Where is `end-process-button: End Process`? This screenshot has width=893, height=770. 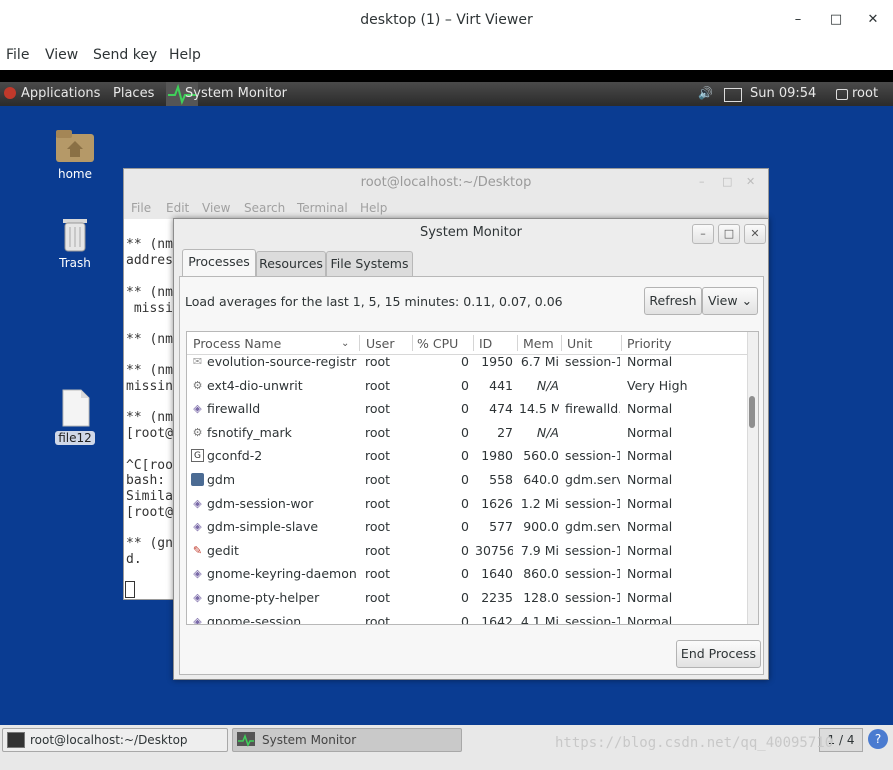 end-process-button: End Process is located at coordinates (718, 654).